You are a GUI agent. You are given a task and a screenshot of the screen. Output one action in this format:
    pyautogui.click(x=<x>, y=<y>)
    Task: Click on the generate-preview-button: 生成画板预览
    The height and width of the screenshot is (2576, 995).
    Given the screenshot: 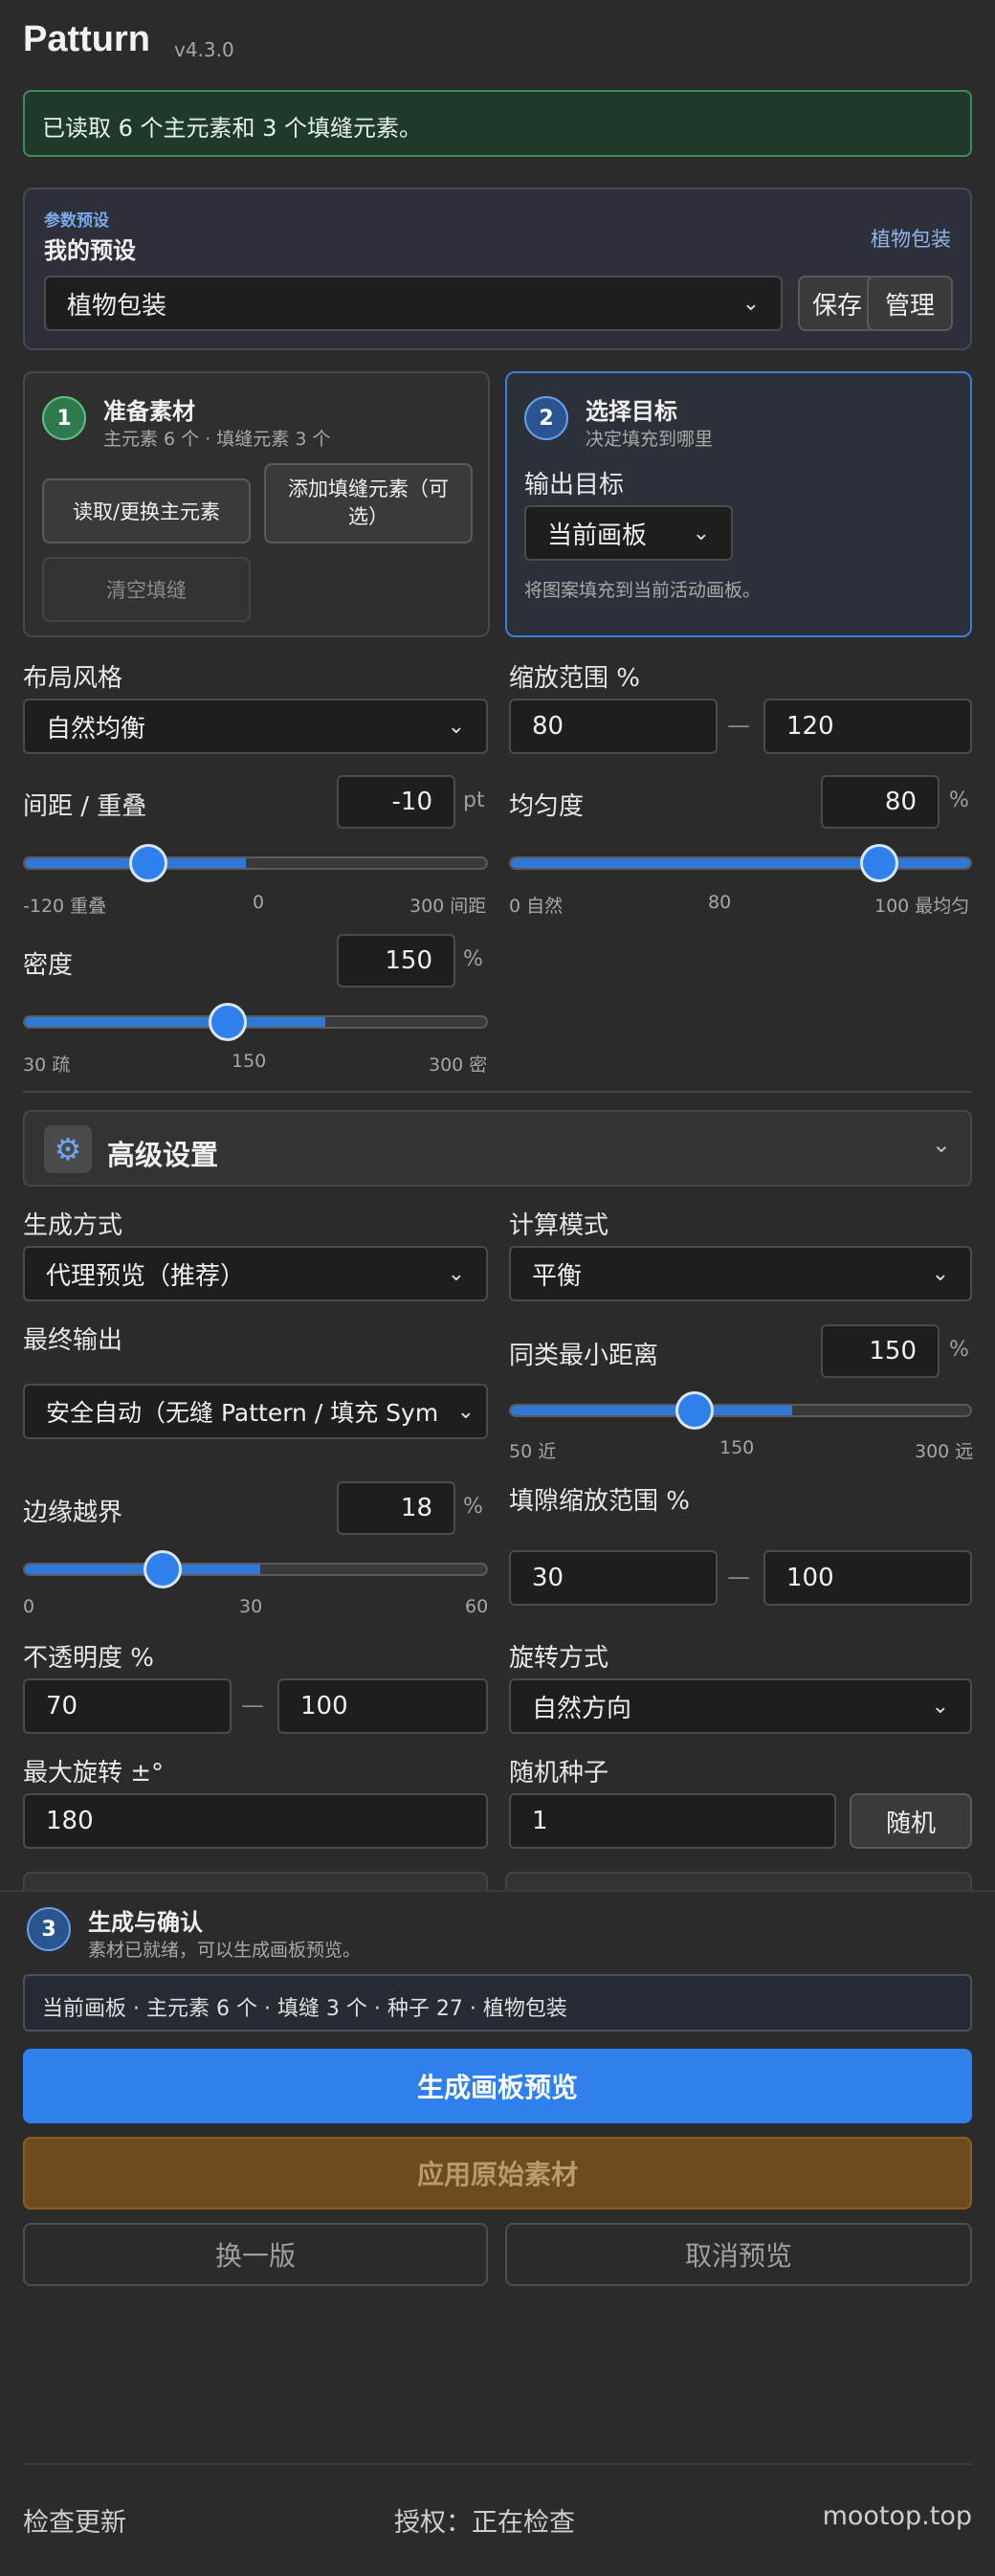 What is the action you would take?
    pyautogui.click(x=497, y=2086)
    